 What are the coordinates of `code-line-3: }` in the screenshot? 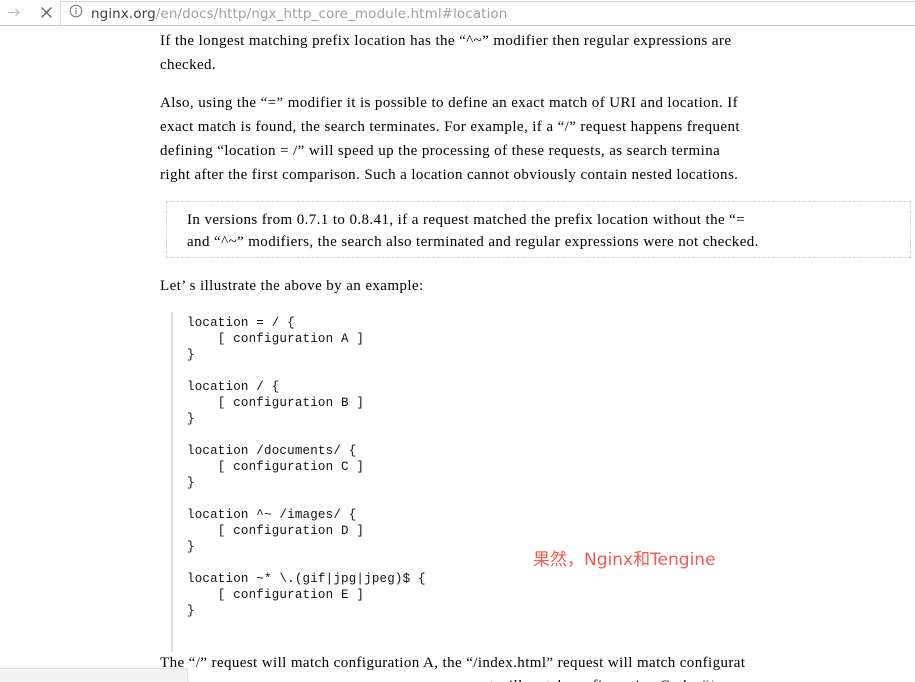 It's located at (191, 355).